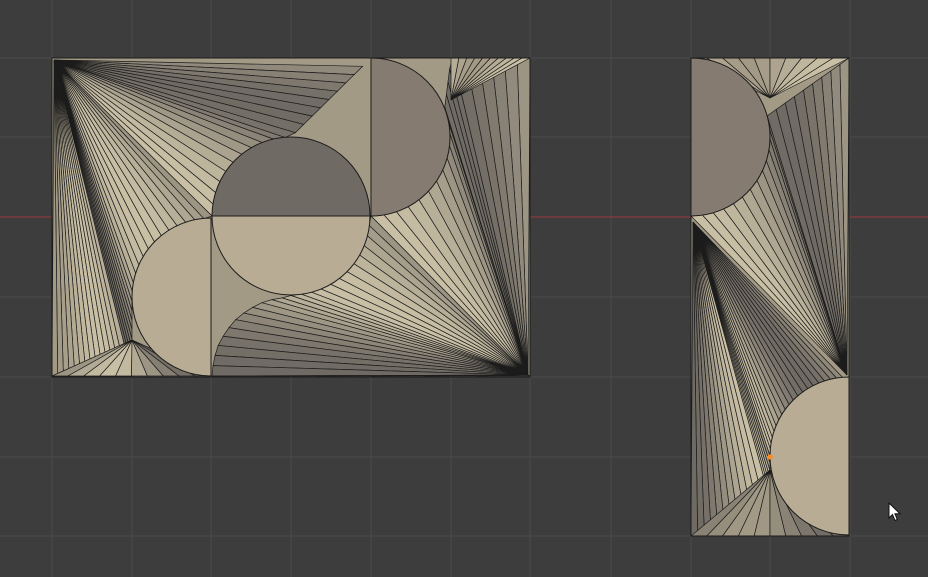 The height and width of the screenshot is (577, 928). I want to click on tall-panel-mesh, so click(770, 297).